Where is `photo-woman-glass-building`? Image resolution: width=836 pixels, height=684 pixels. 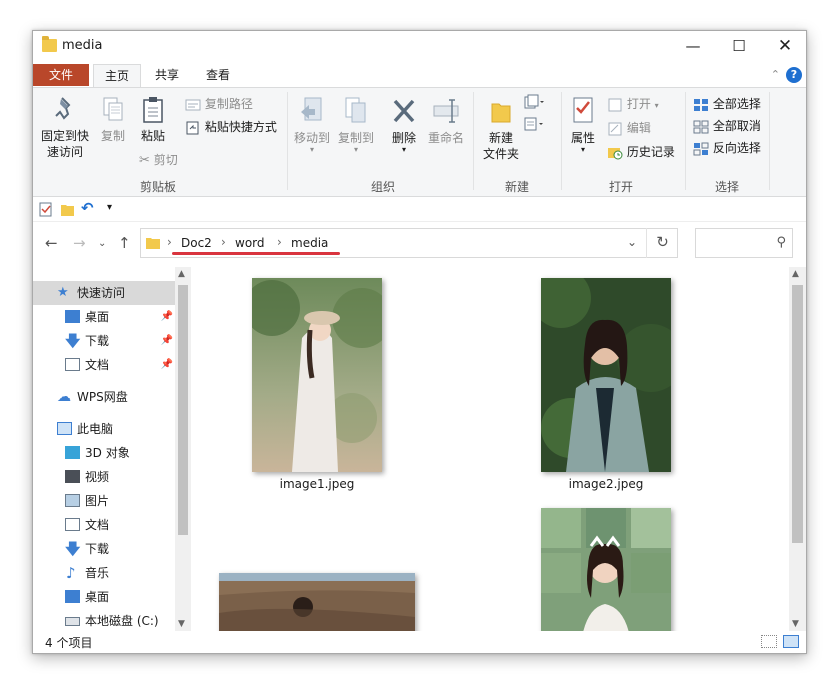 photo-woman-glass-building is located at coordinates (606, 569).